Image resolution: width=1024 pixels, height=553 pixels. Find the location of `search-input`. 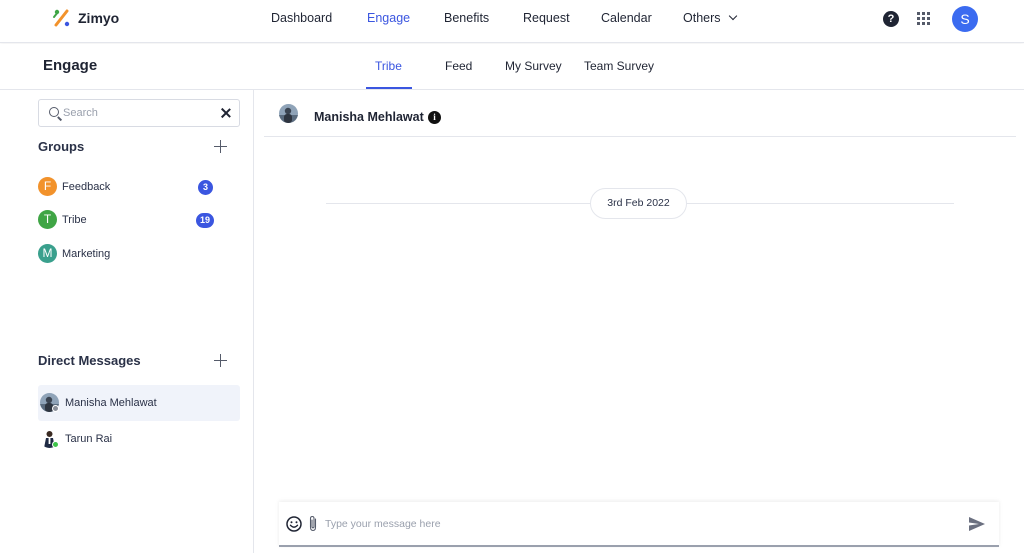

search-input is located at coordinates (138, 113).